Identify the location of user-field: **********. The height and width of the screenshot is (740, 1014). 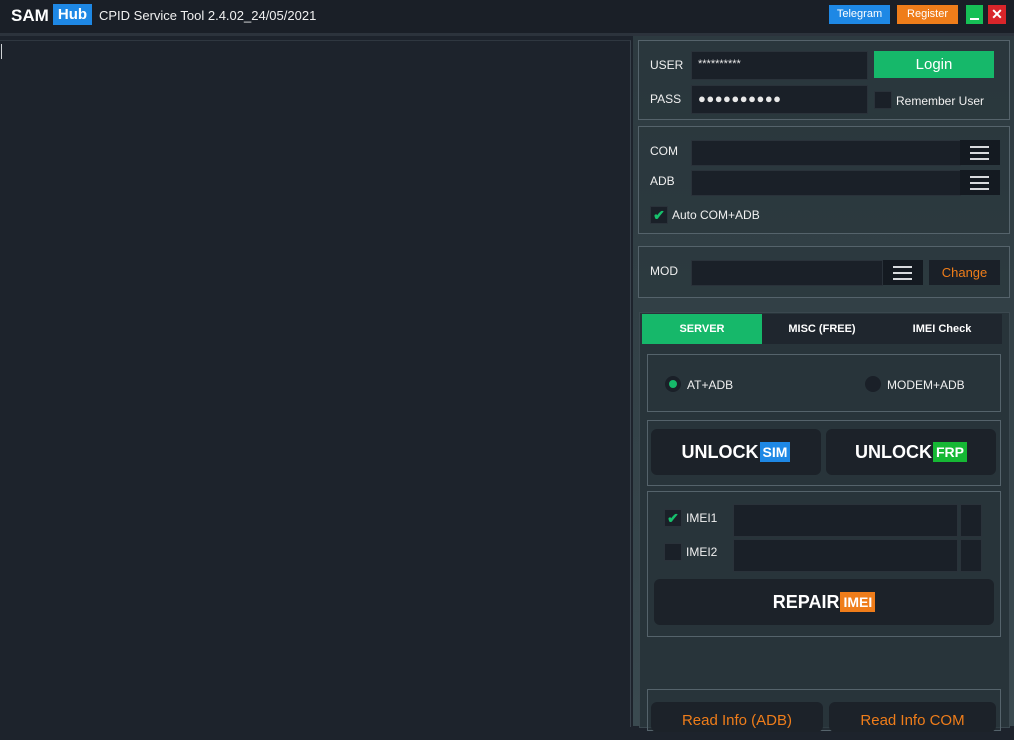
(779, 65).